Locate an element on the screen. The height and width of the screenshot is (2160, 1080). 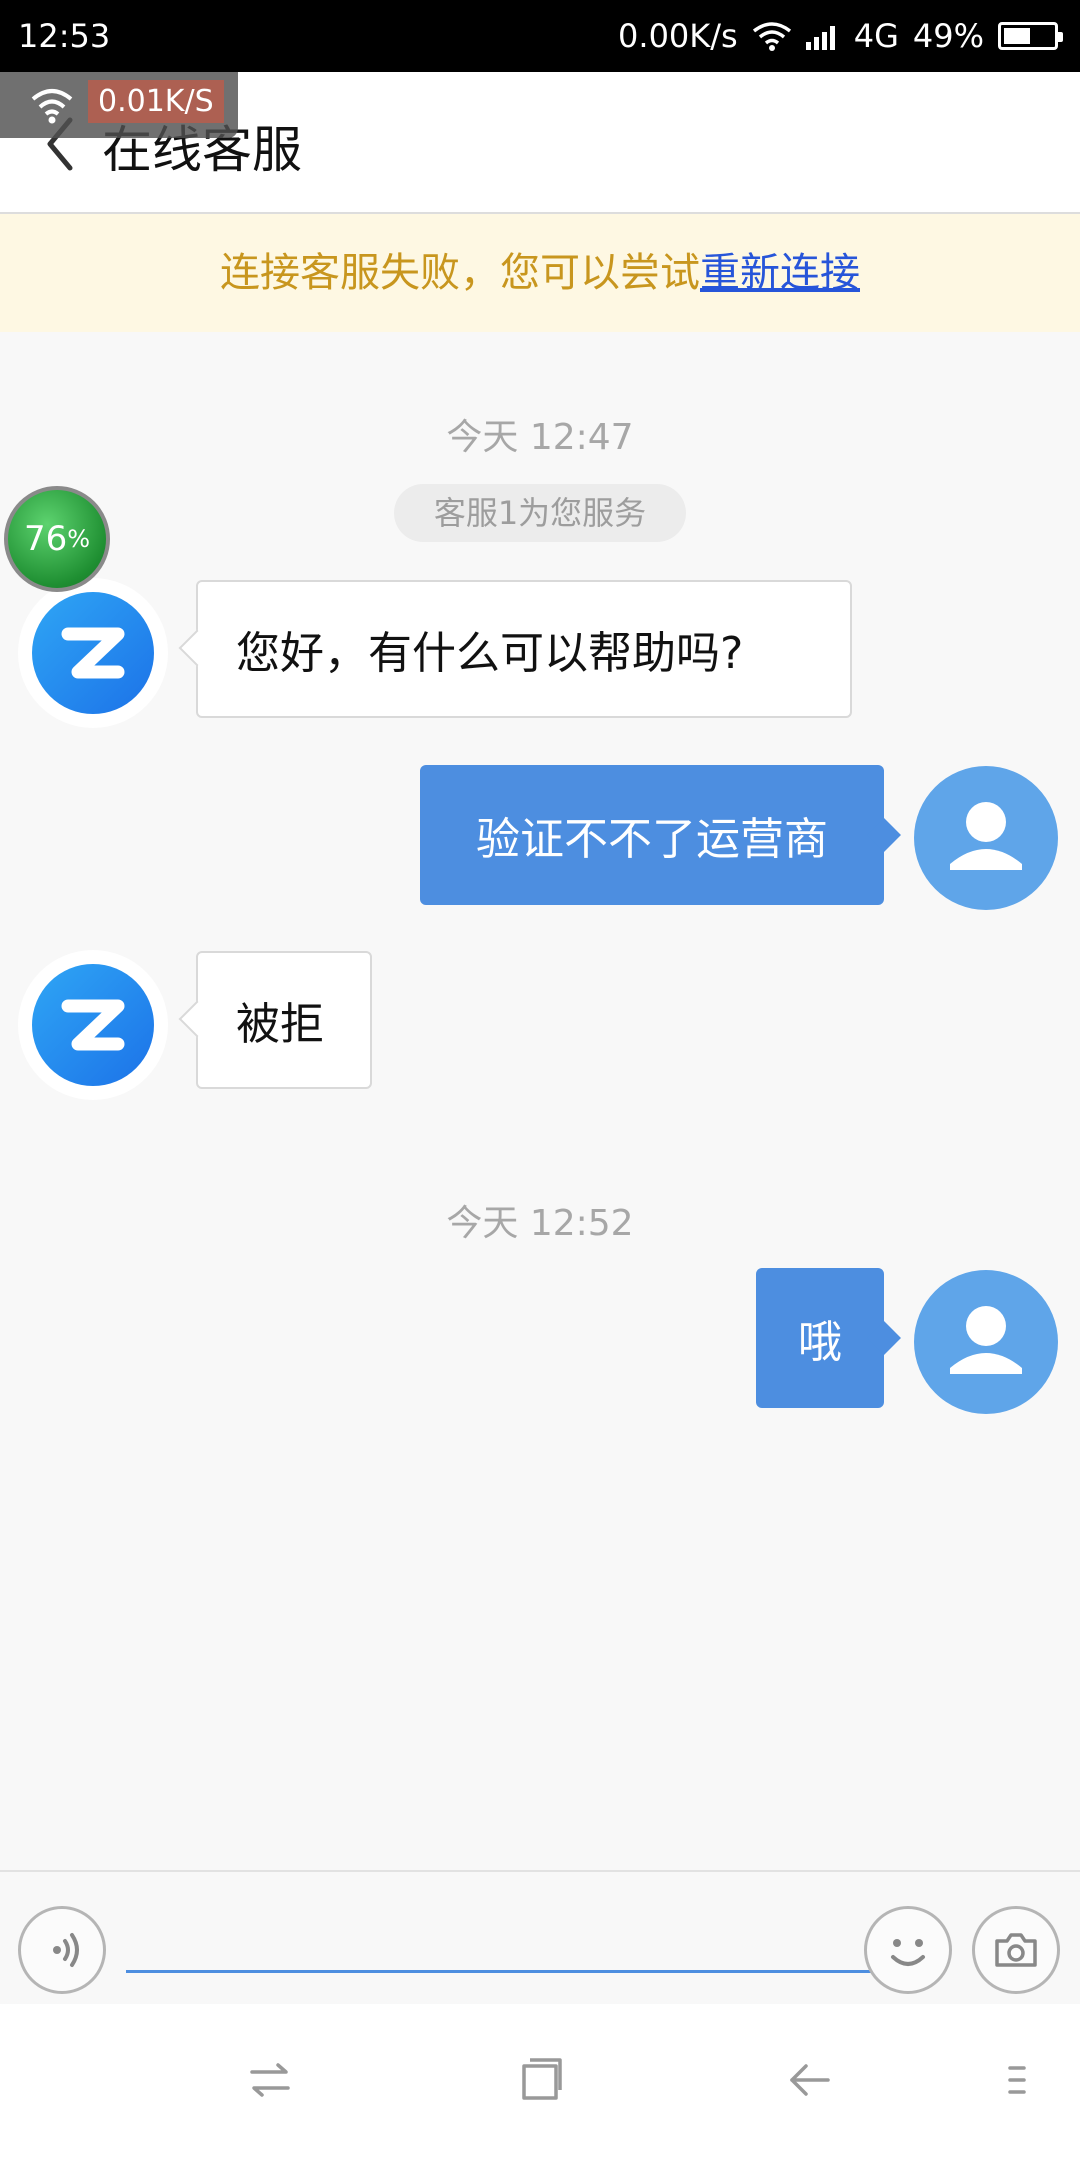
user-message: 哦 is located at coordinates (820, 1338).